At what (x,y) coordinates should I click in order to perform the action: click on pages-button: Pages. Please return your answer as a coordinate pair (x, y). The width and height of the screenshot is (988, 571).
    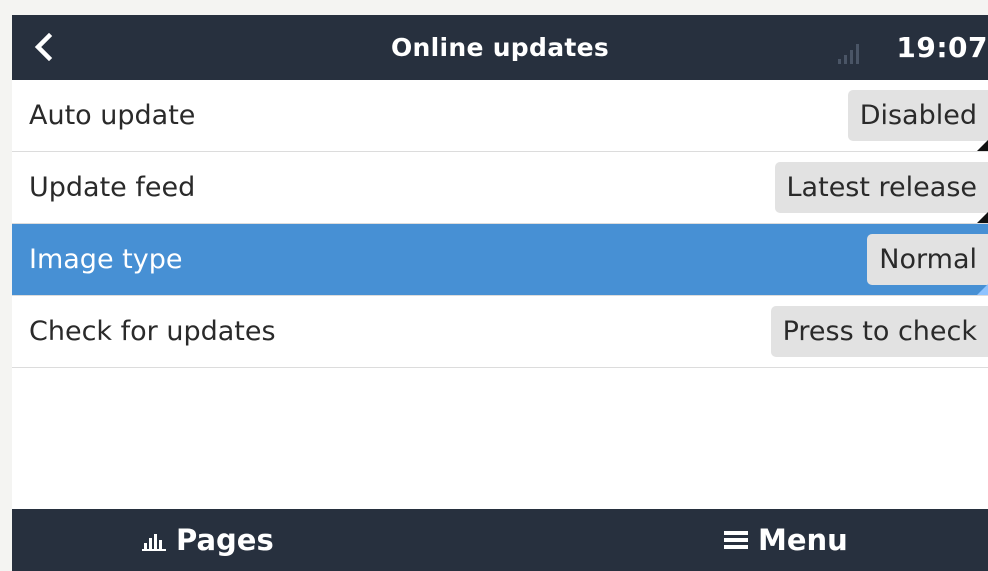
    Looking at the image, I should click on (208, 540).